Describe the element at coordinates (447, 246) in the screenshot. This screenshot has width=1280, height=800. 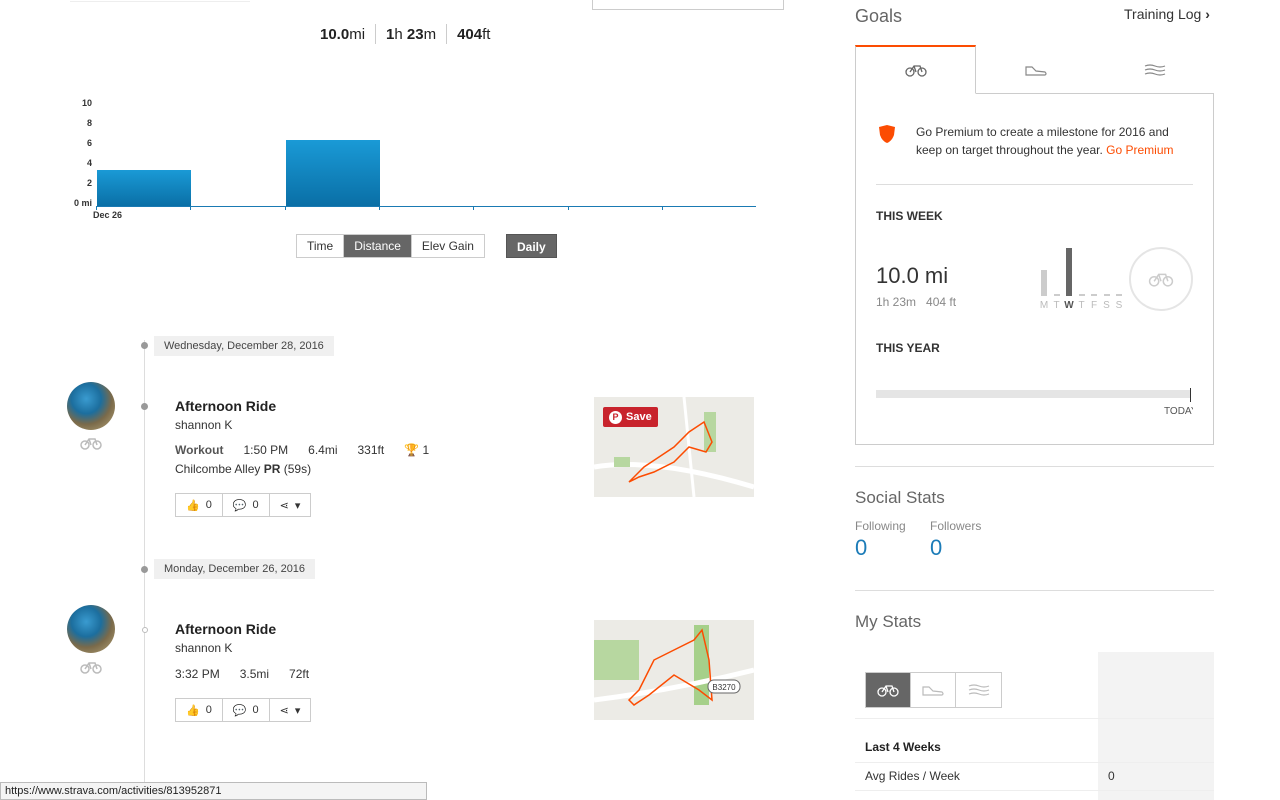
I see `toggle-elev-gain: Elev Gain` at that location.